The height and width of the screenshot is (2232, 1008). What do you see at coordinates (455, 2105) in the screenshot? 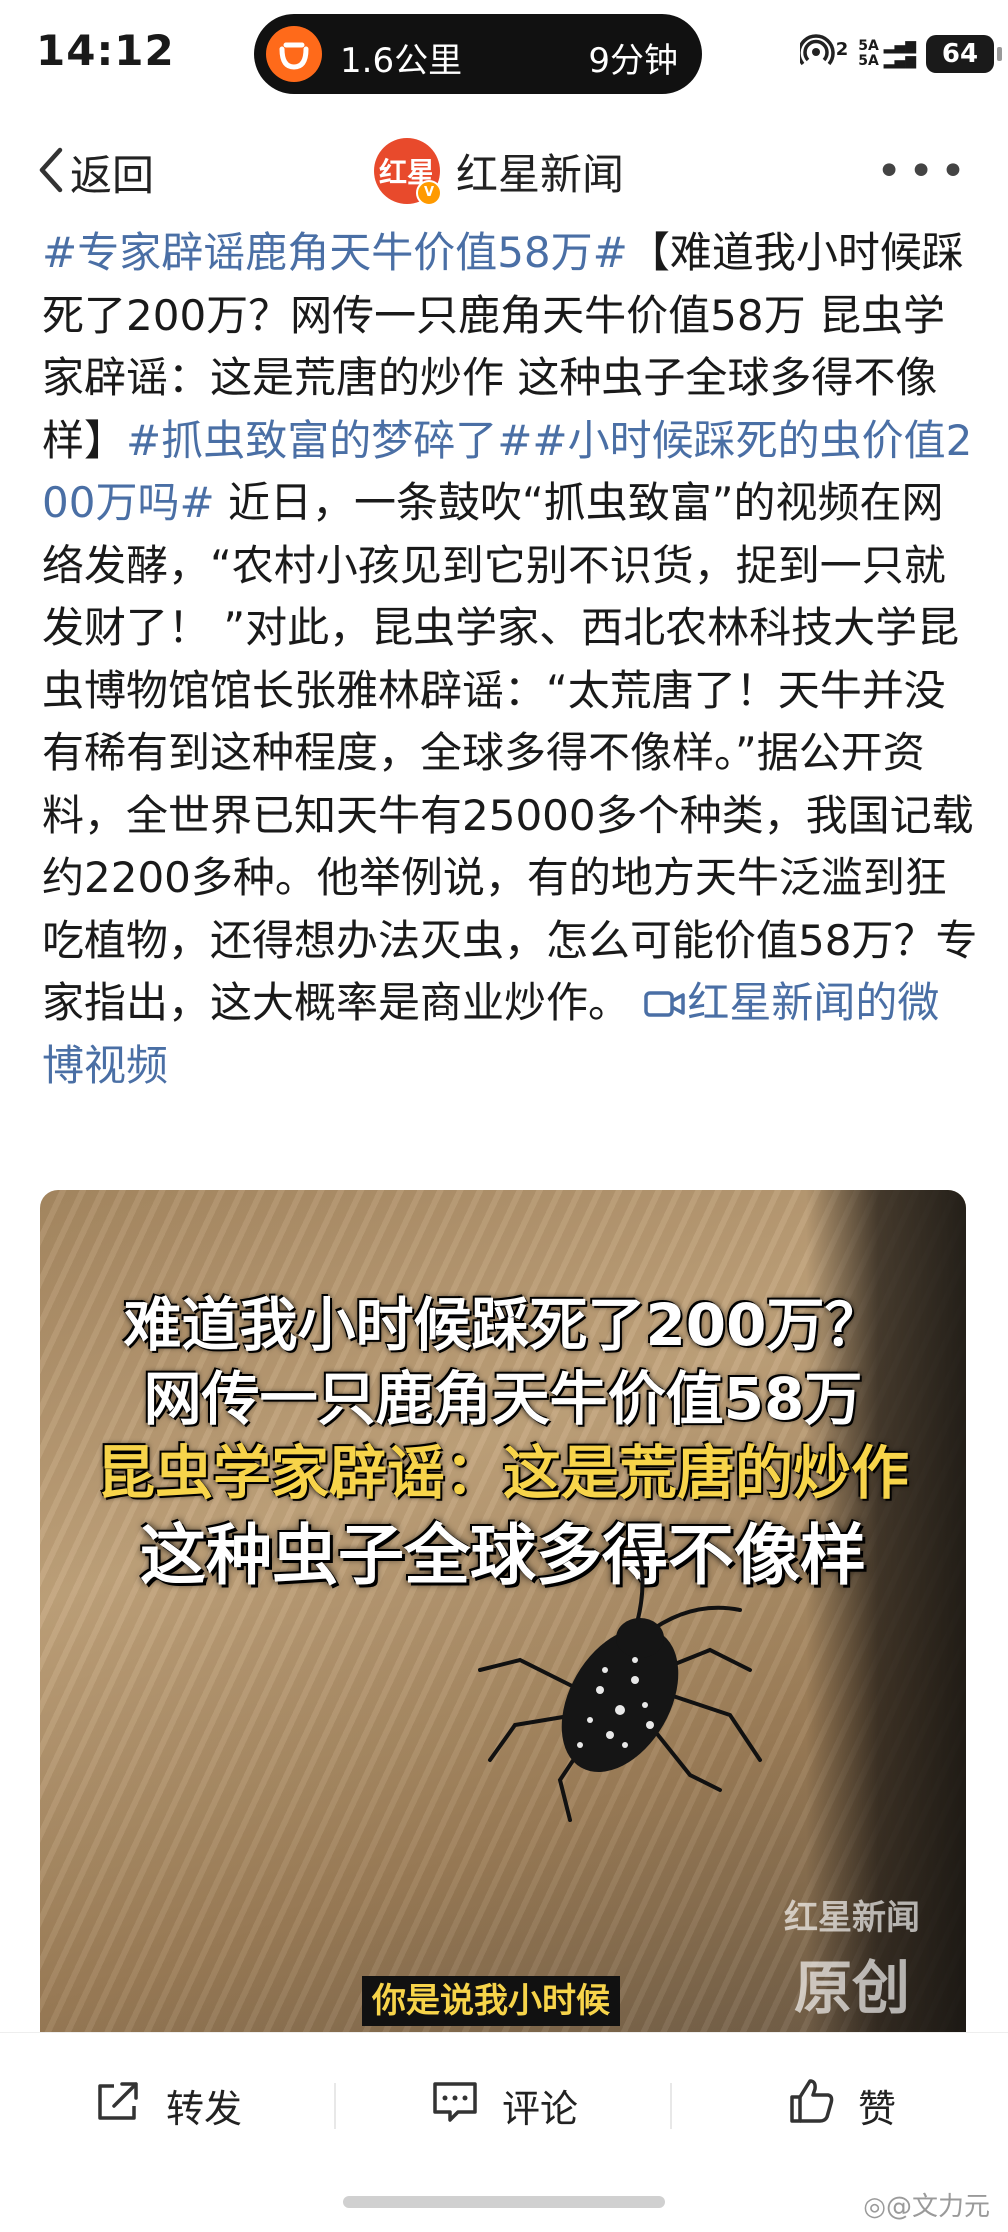
I see `comment-icon` at bounding box center [455, 2105].